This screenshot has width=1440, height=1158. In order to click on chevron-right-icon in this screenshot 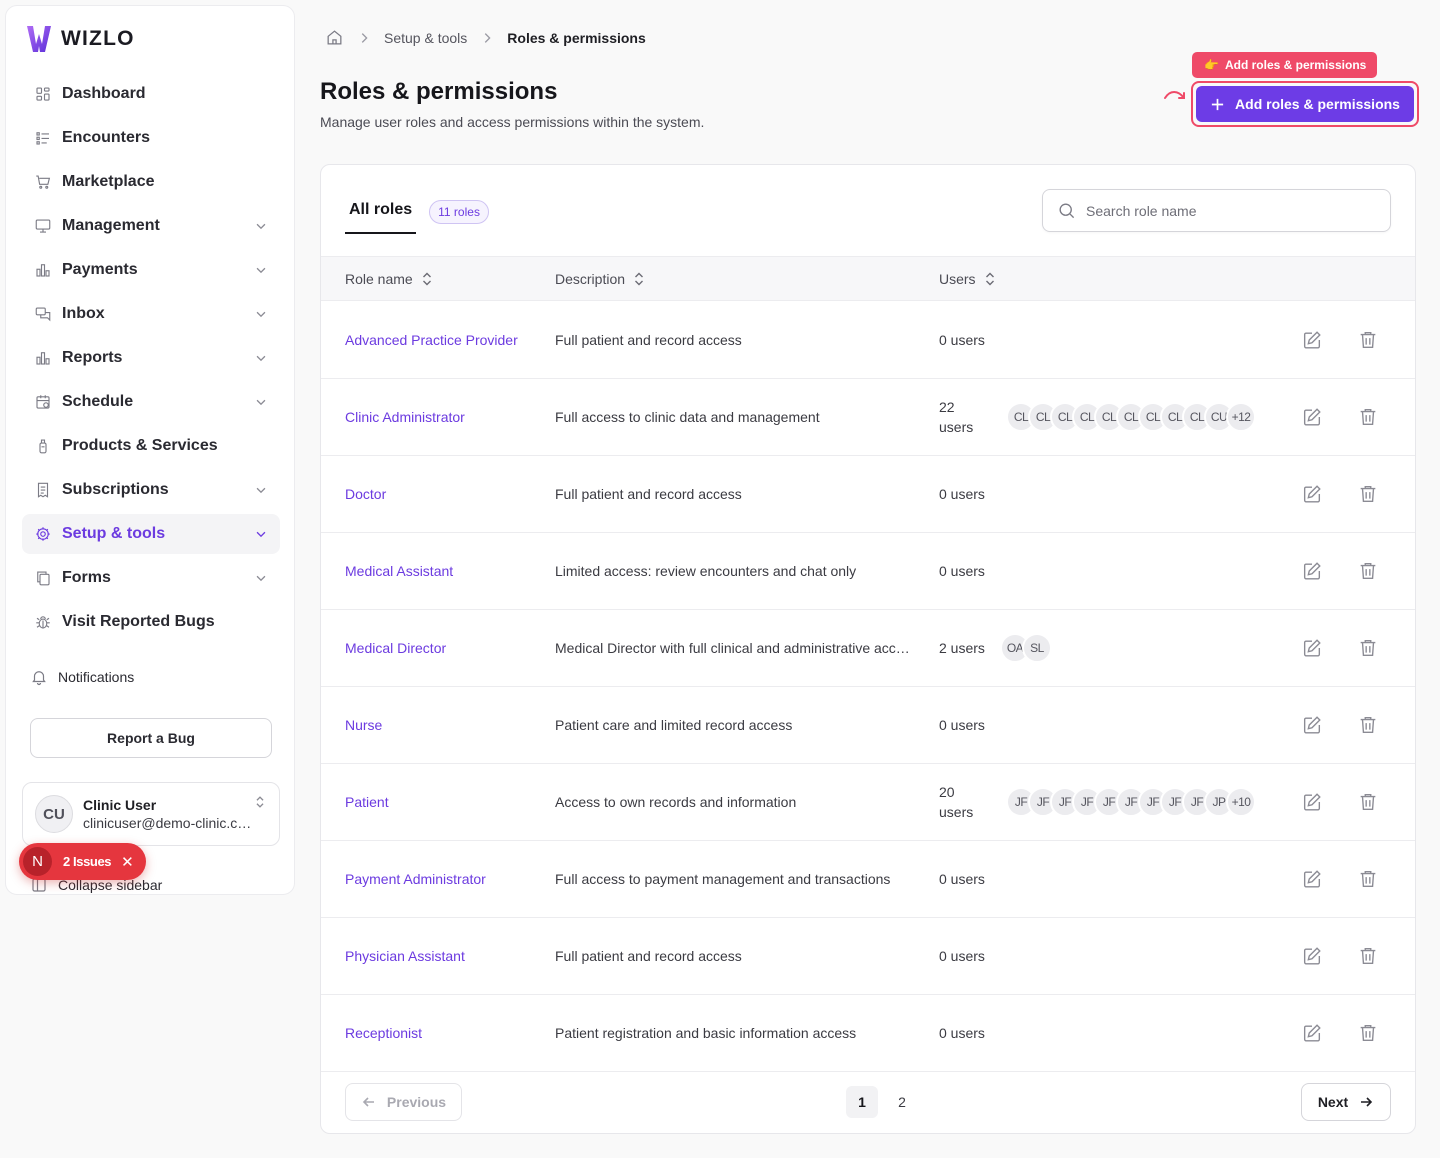, I will do `click(364, 37)`.